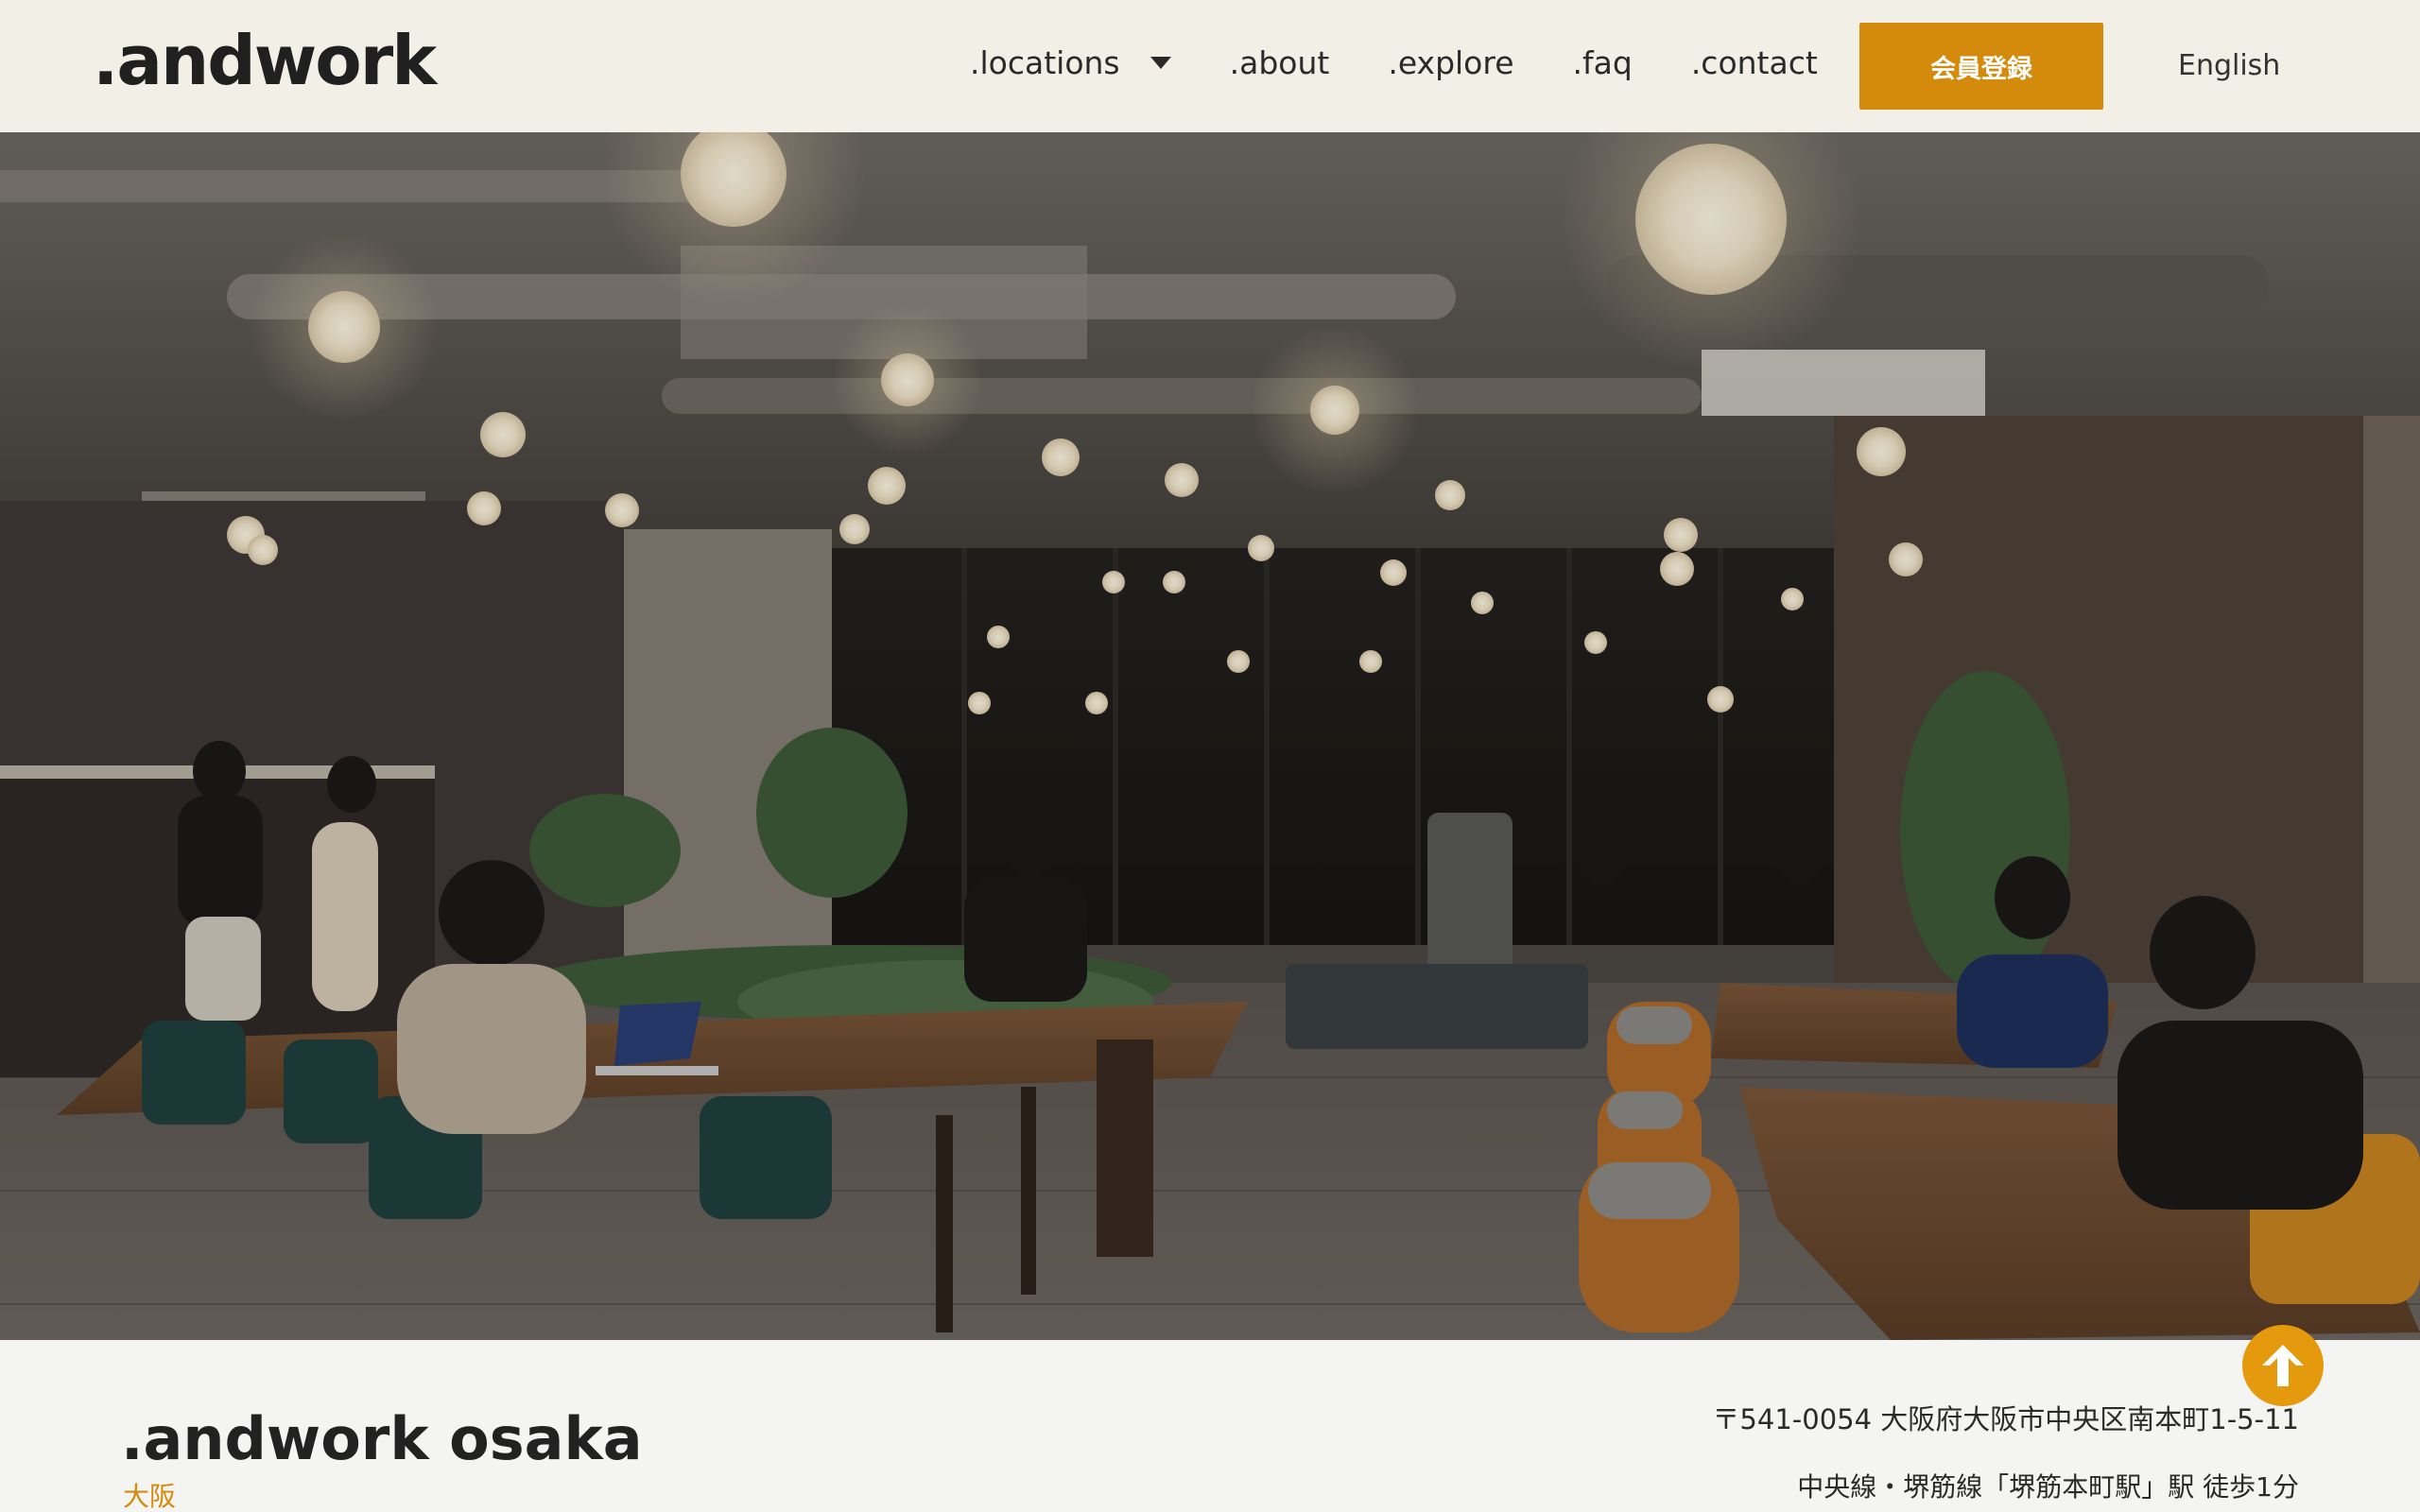 Image resolution: width=2420 pixels, height=1512 pixels. I want to click on location-title: .andwork osaka, so click(382, 1438).